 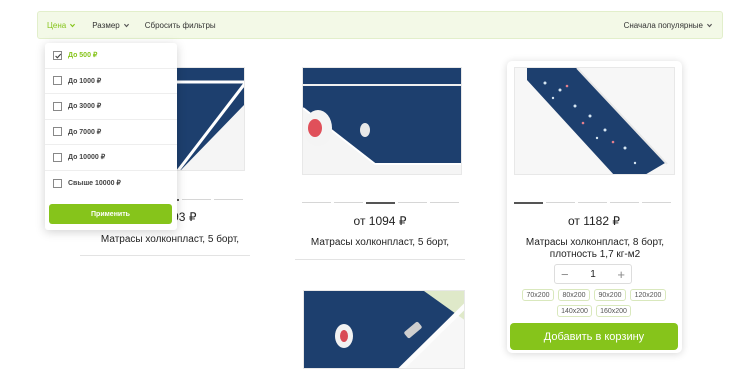 I want to click on filter-price-label: Цена, so click(x=57, y=25).